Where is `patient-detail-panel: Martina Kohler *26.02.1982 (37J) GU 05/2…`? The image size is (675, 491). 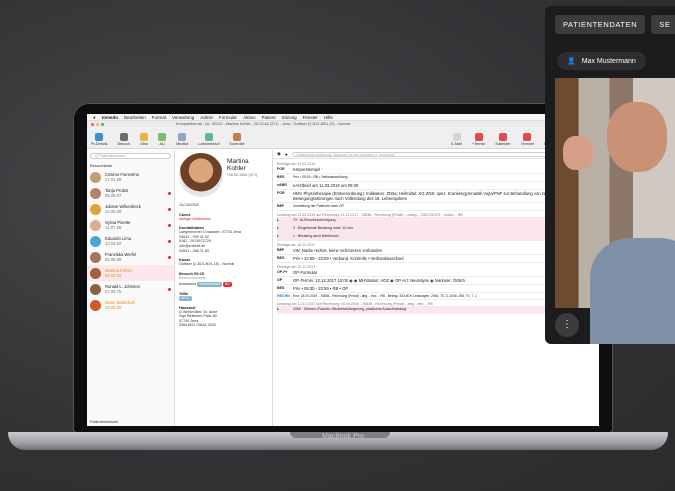 patient-detail-panel: Martina Kohler *26.02.1982 (37J) GU 05/2… is located at coordinates (224, 288).